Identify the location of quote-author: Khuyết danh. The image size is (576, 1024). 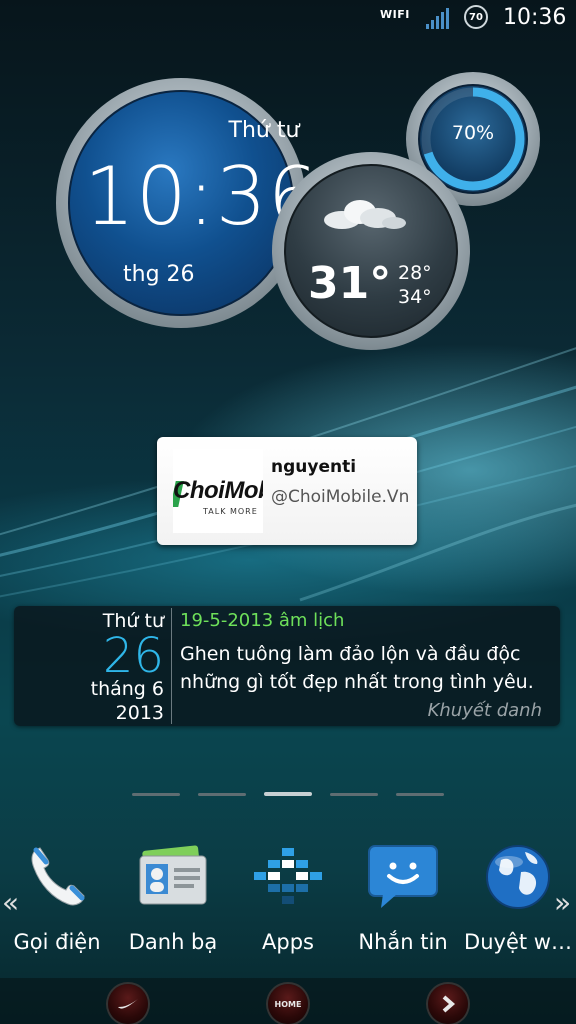
(484, 710).